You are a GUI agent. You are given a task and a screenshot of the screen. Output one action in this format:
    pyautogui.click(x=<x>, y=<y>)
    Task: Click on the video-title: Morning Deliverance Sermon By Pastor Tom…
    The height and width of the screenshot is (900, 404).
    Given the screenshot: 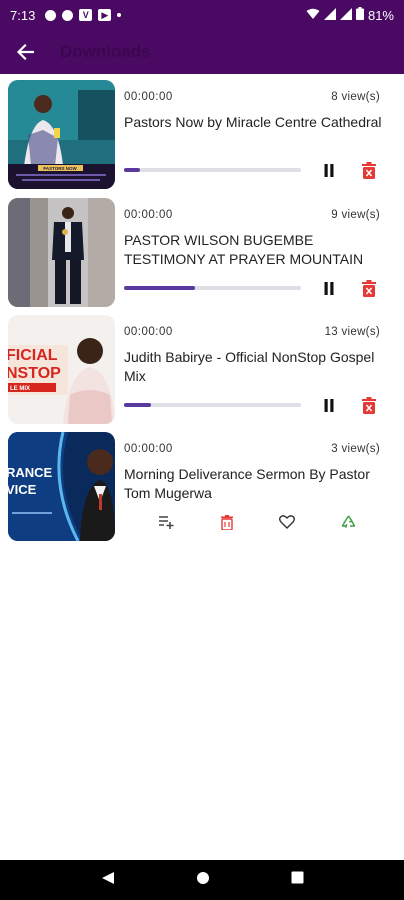 What is the action you would take?
    pyautogui.click(x=247, y=483)
    